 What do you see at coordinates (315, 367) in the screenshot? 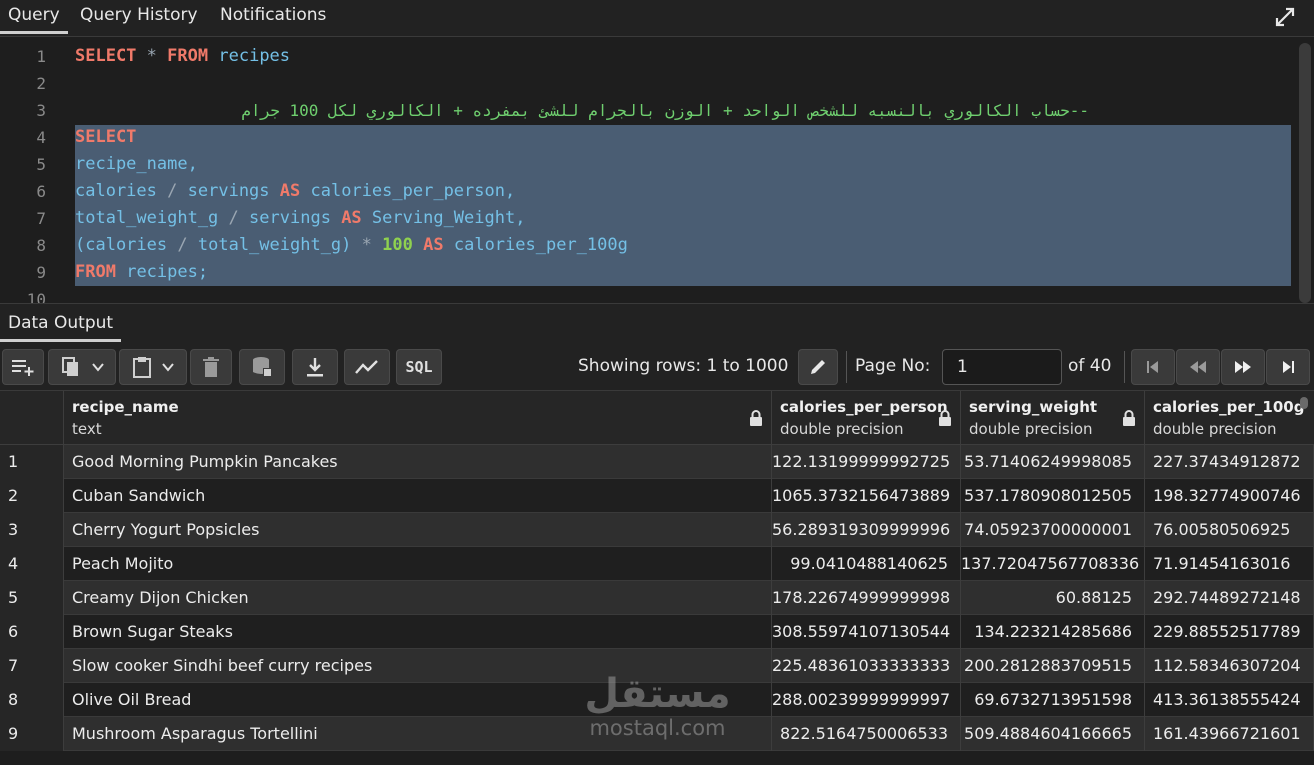
I see `download-button` at bounding box center [315, 367].